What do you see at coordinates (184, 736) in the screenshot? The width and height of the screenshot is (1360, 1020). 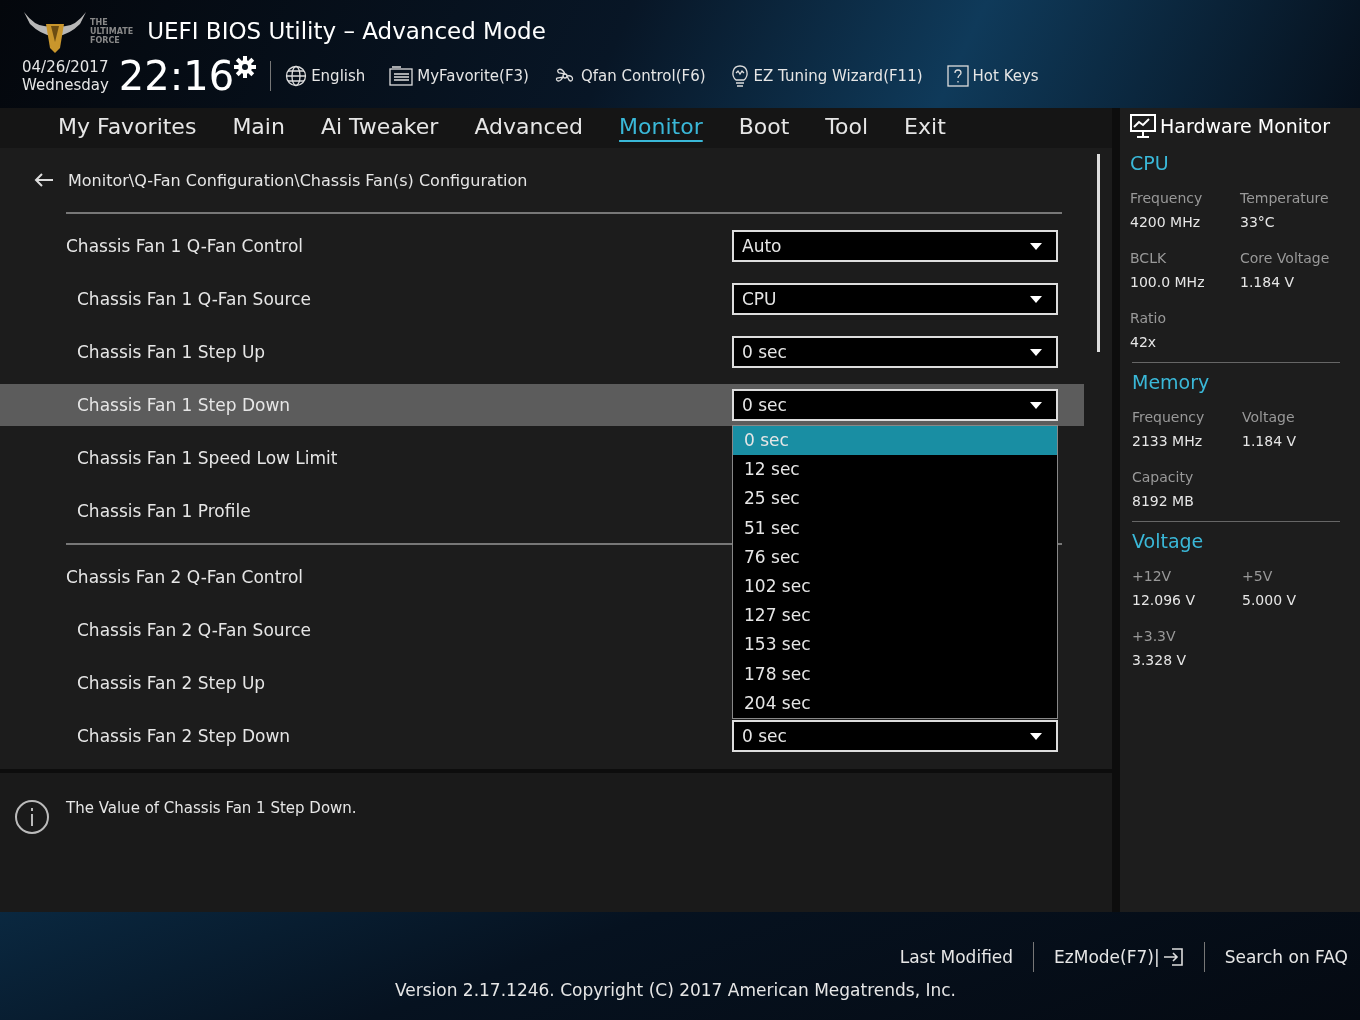 I see `setting-label: Chassis Fan 2 Step Down` at bounding box center [184, 736].